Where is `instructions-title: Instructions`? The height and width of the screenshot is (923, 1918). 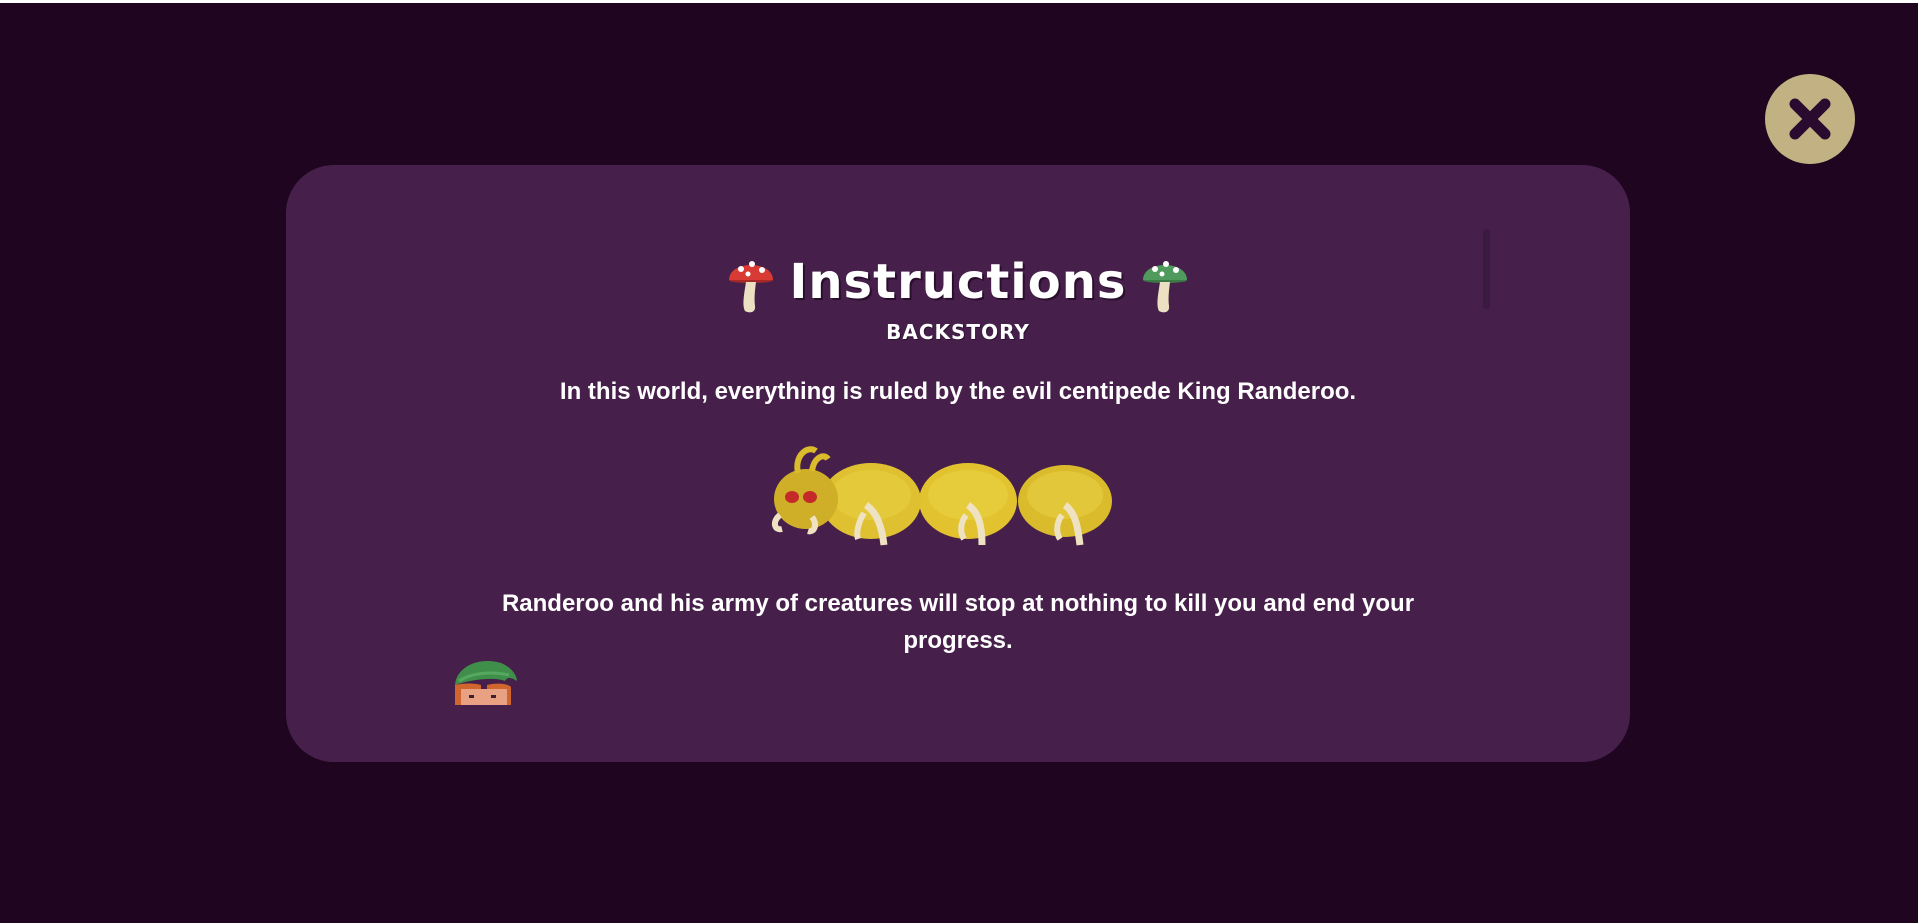 instructions-title: Instructions is located at coordinates (958, 282).